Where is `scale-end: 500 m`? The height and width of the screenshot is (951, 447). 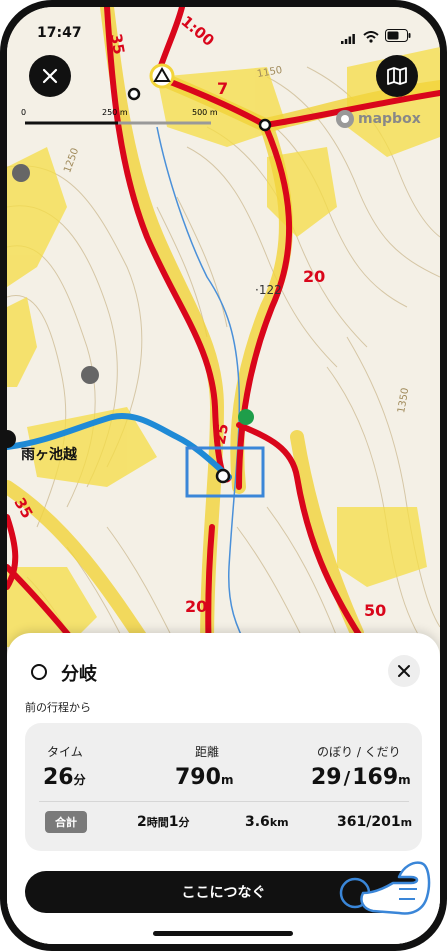
scale-end: 500 m is located at coordinates (205, 112).